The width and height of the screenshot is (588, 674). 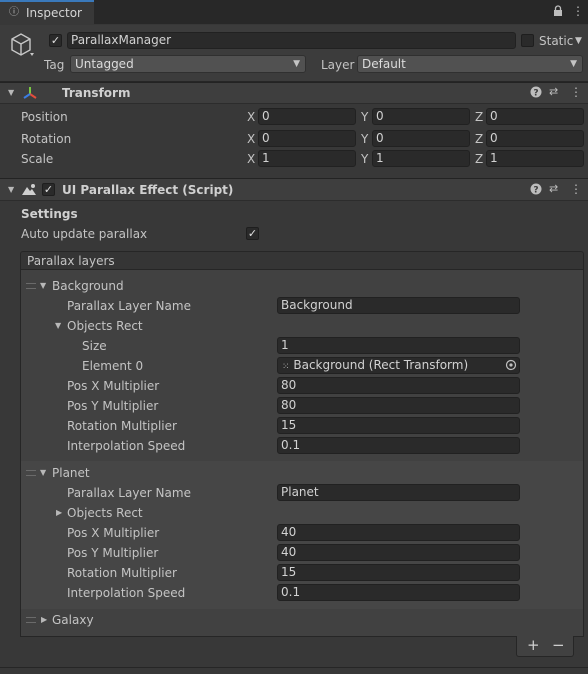 I want to click on planet-name-field: Planet, so click(x=398, y=492).